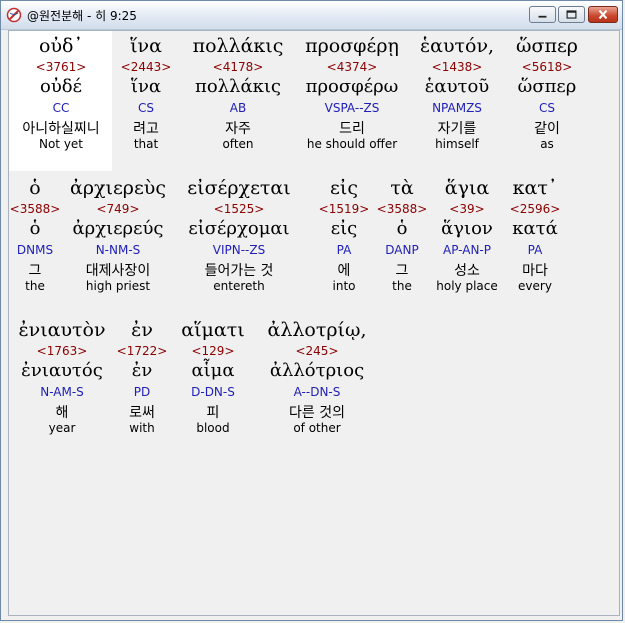 Image resolution: width=625 pixels, height=623 pixels. I want to click on english-gloss: he should offer, so click(352, 144).